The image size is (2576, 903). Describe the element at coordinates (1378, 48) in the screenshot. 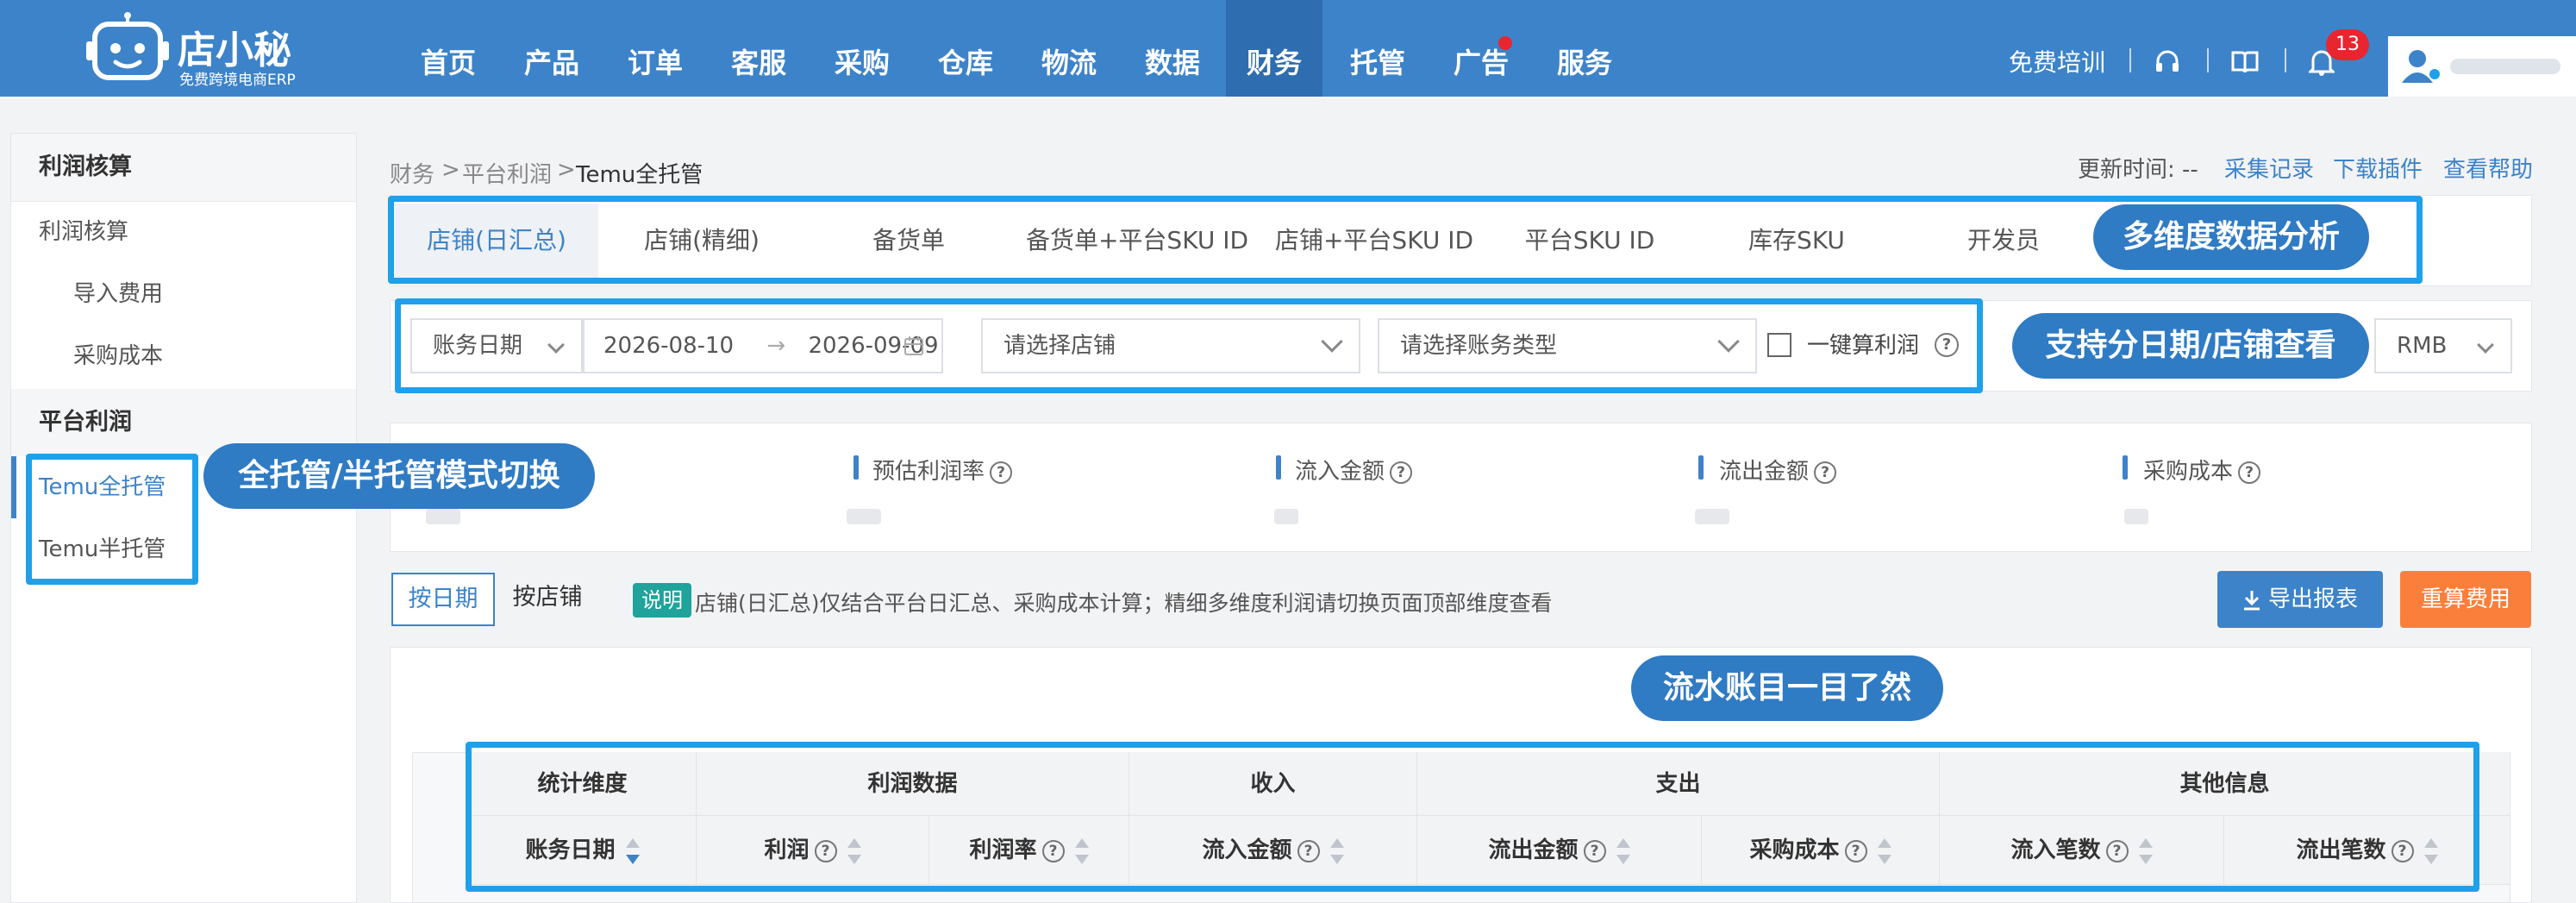

I see `nav-hosting: 托管` at that location.